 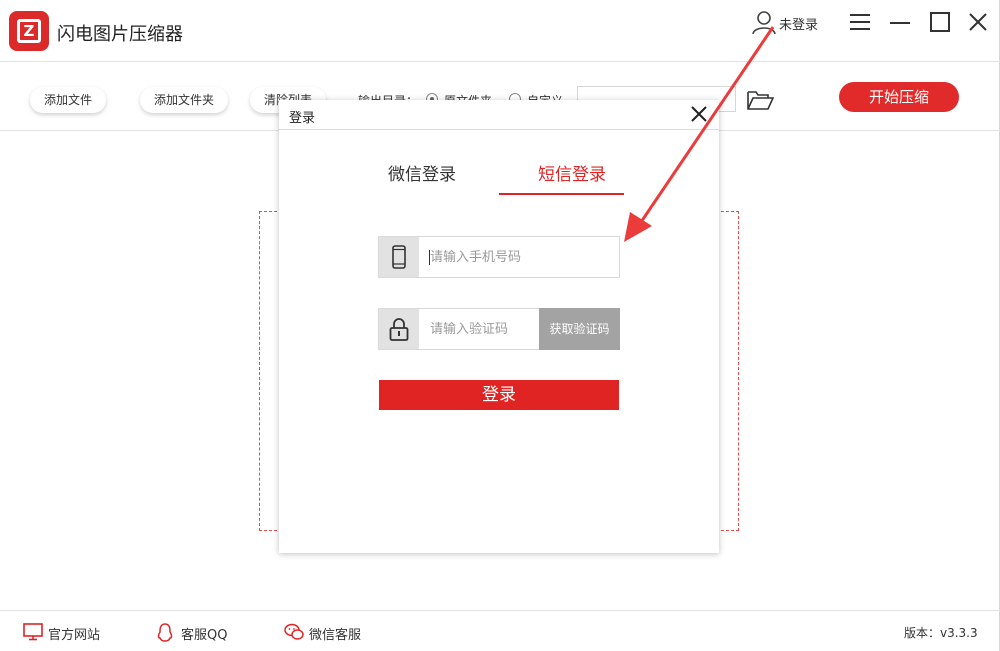 I want to click on version-label: 版本：v3.3.3, so click(x=941, y=633).